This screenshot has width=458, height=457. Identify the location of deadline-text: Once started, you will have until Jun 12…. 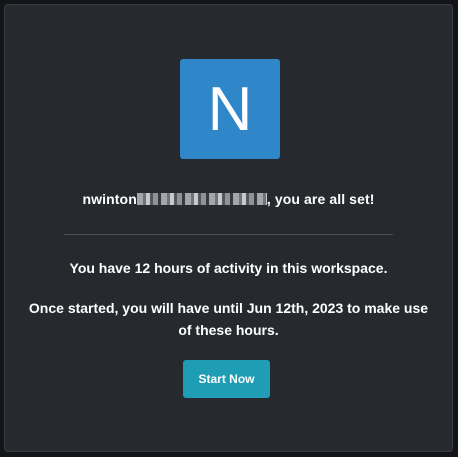
(228, 319).